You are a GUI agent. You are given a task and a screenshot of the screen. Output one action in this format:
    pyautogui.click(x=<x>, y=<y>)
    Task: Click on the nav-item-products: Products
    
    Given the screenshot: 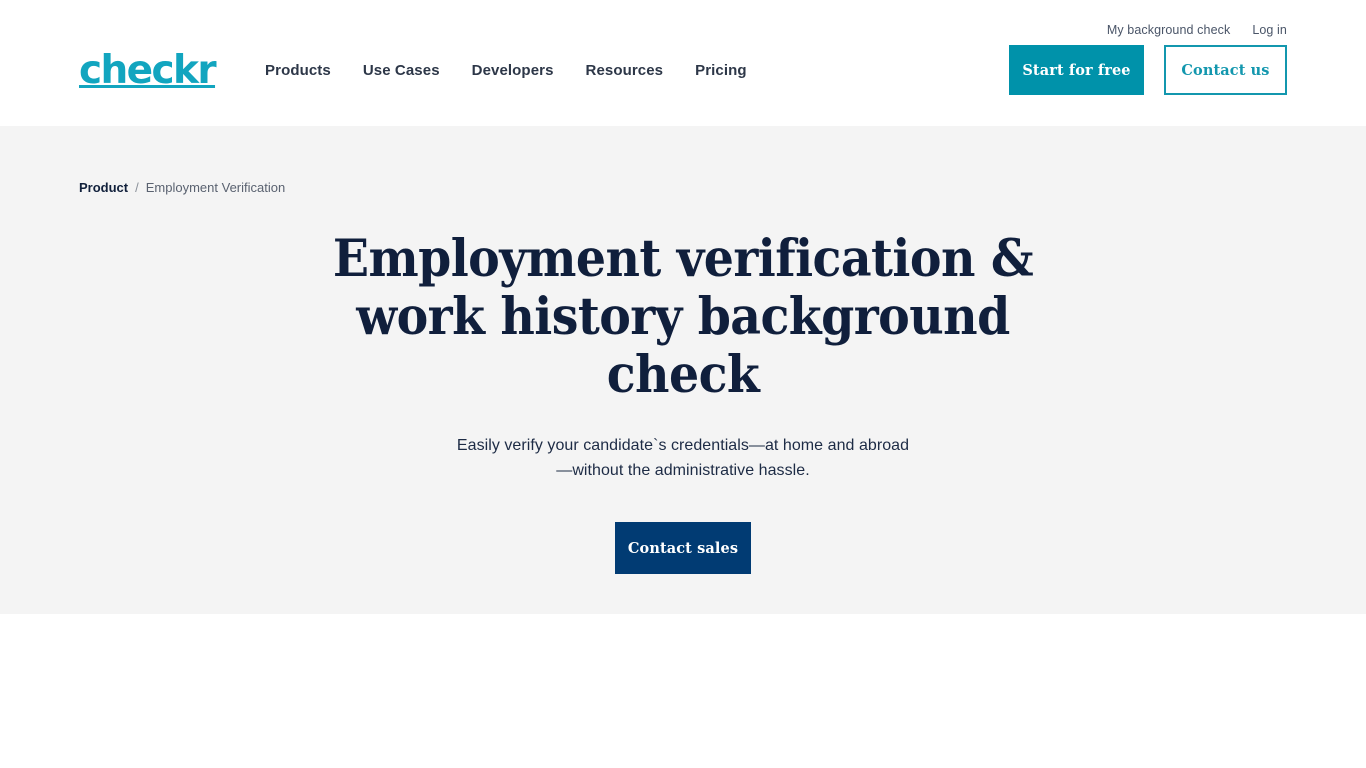 What is the action you would take?
    pyautogui.click(x=298, y=70)
    